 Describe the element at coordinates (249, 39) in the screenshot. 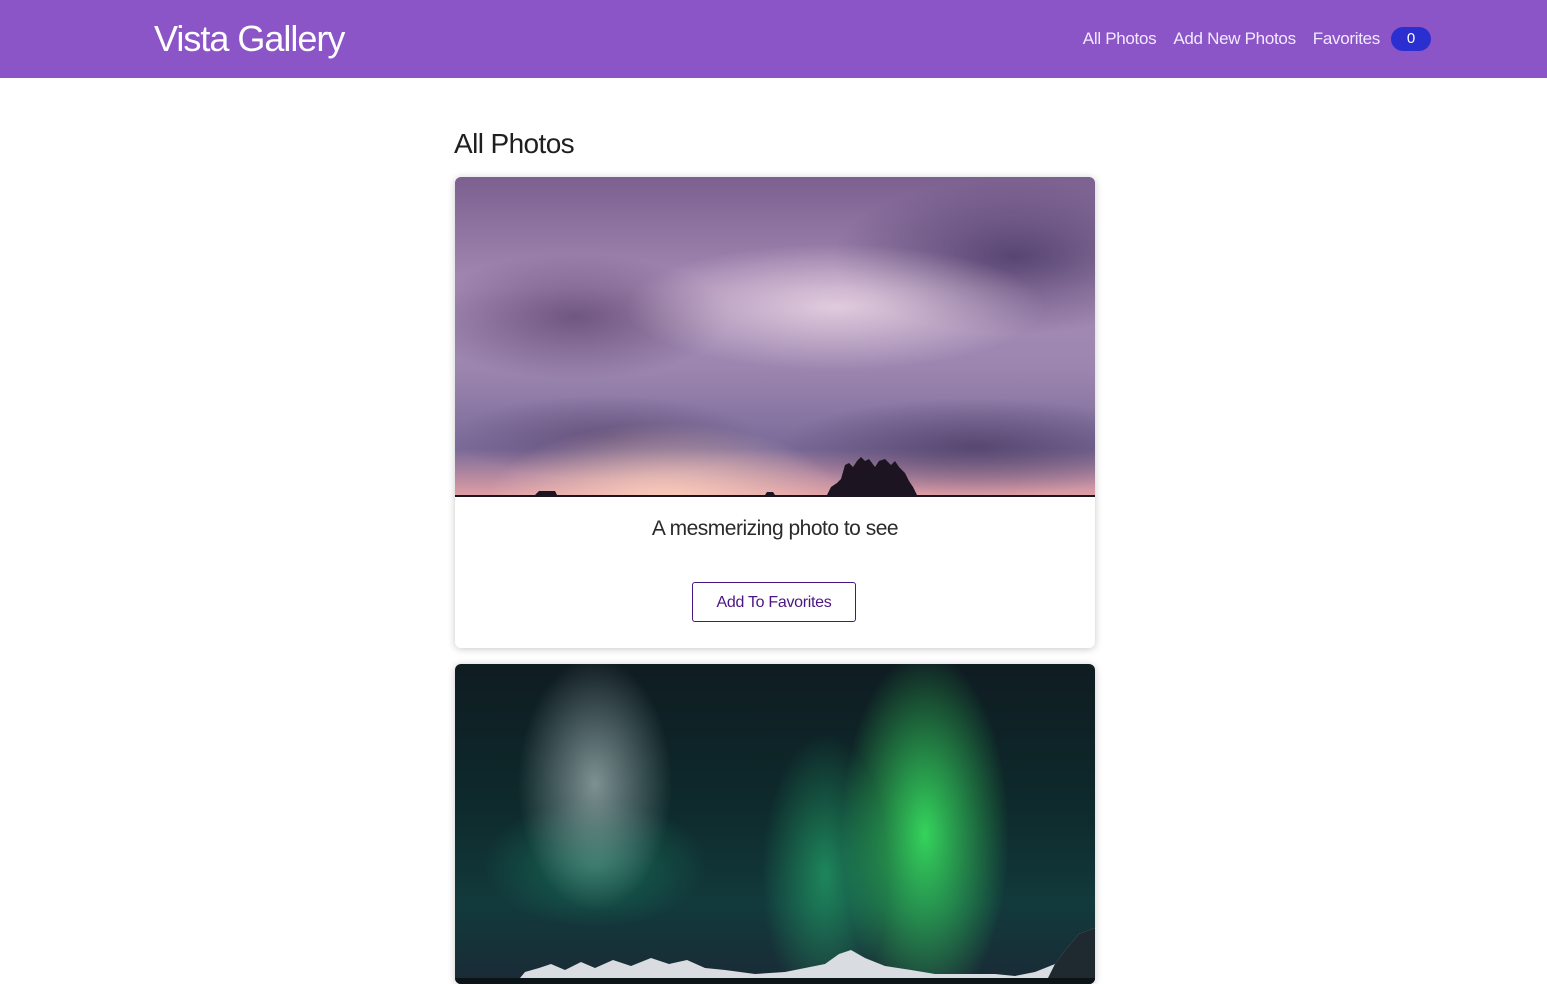

I see `brand-logo: Vista Gallery` at that location.